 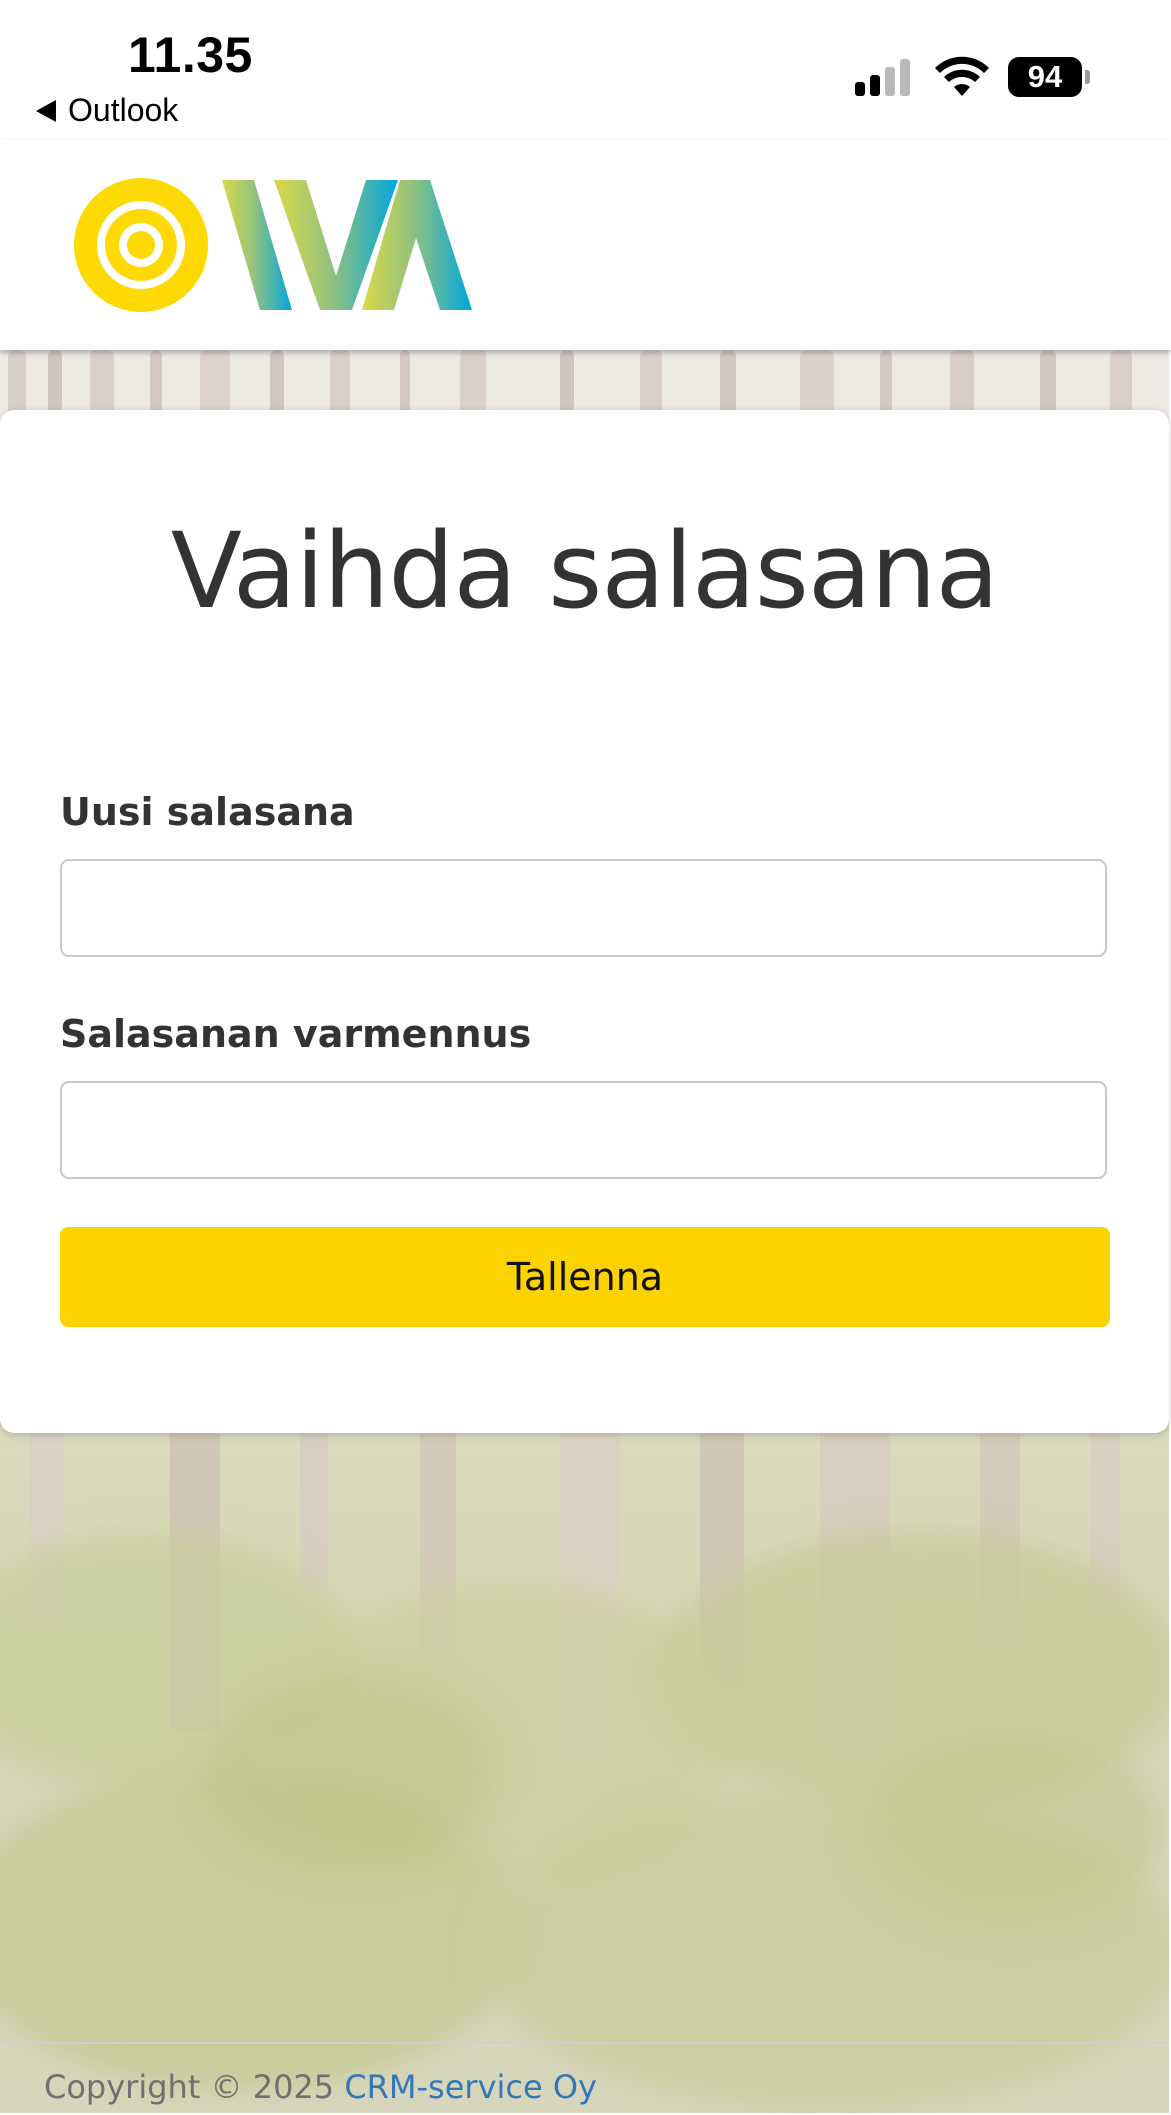 I want to click on back-link-label: Outlook, so click(x=123, y=110).